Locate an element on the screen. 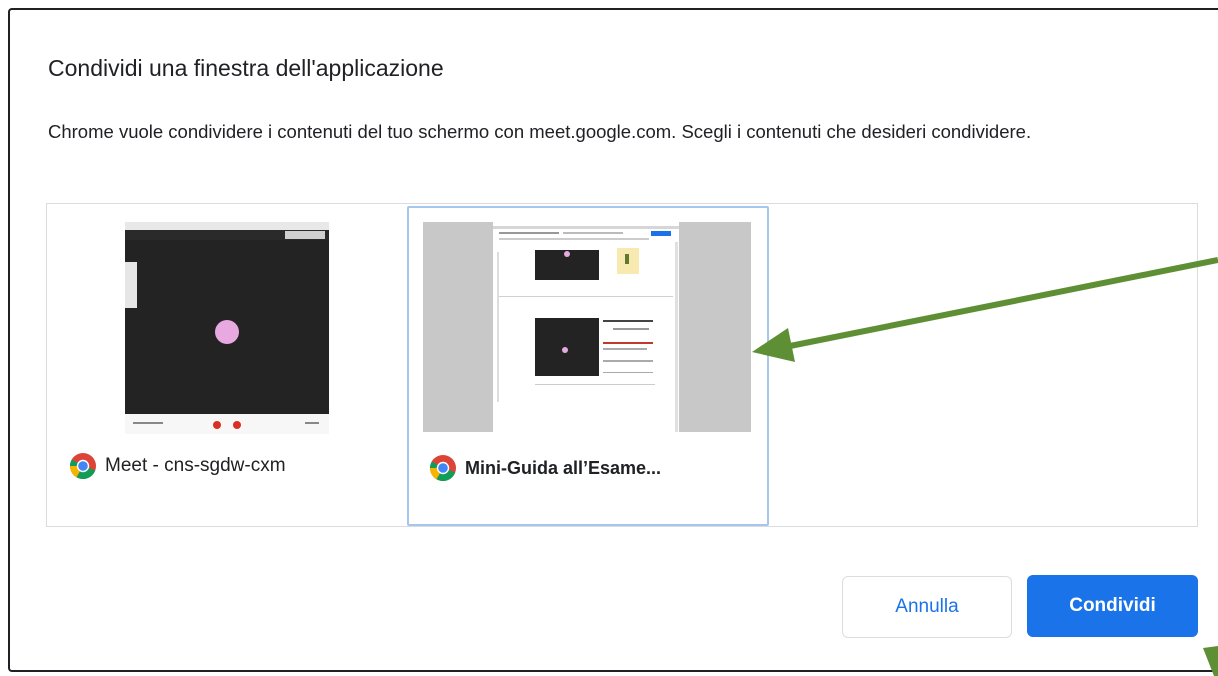 Image resolution: width=1218 pixels, height=676 pixels. cancel-button: Annulla is located at coordinates (927, 607).